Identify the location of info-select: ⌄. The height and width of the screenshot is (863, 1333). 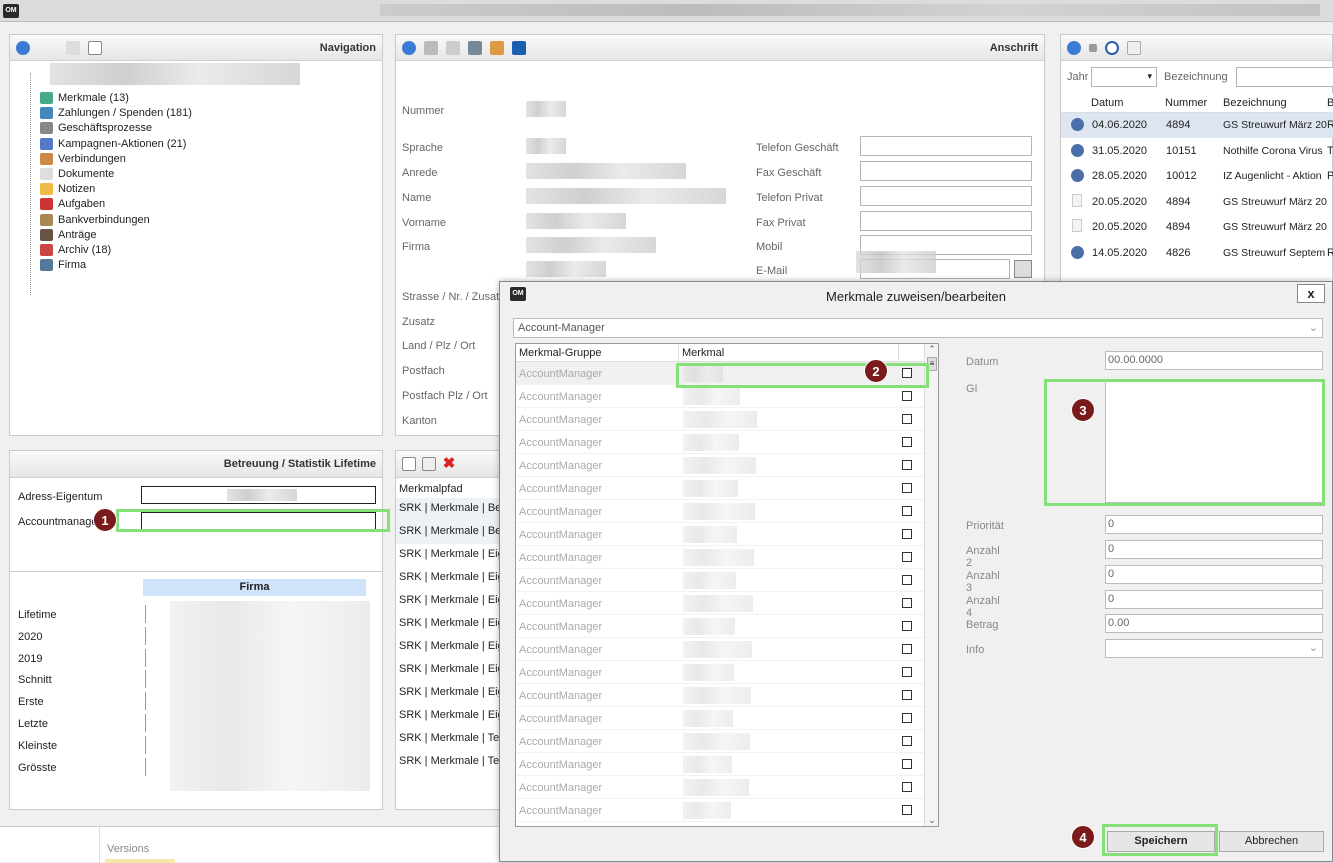
(1214, 648).